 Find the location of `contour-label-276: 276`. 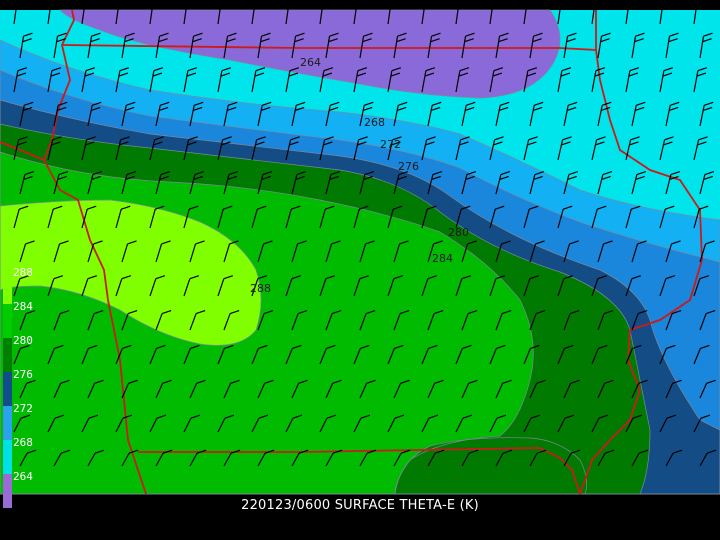

contour-label-276: 276 is located at coordinates (408, 166).